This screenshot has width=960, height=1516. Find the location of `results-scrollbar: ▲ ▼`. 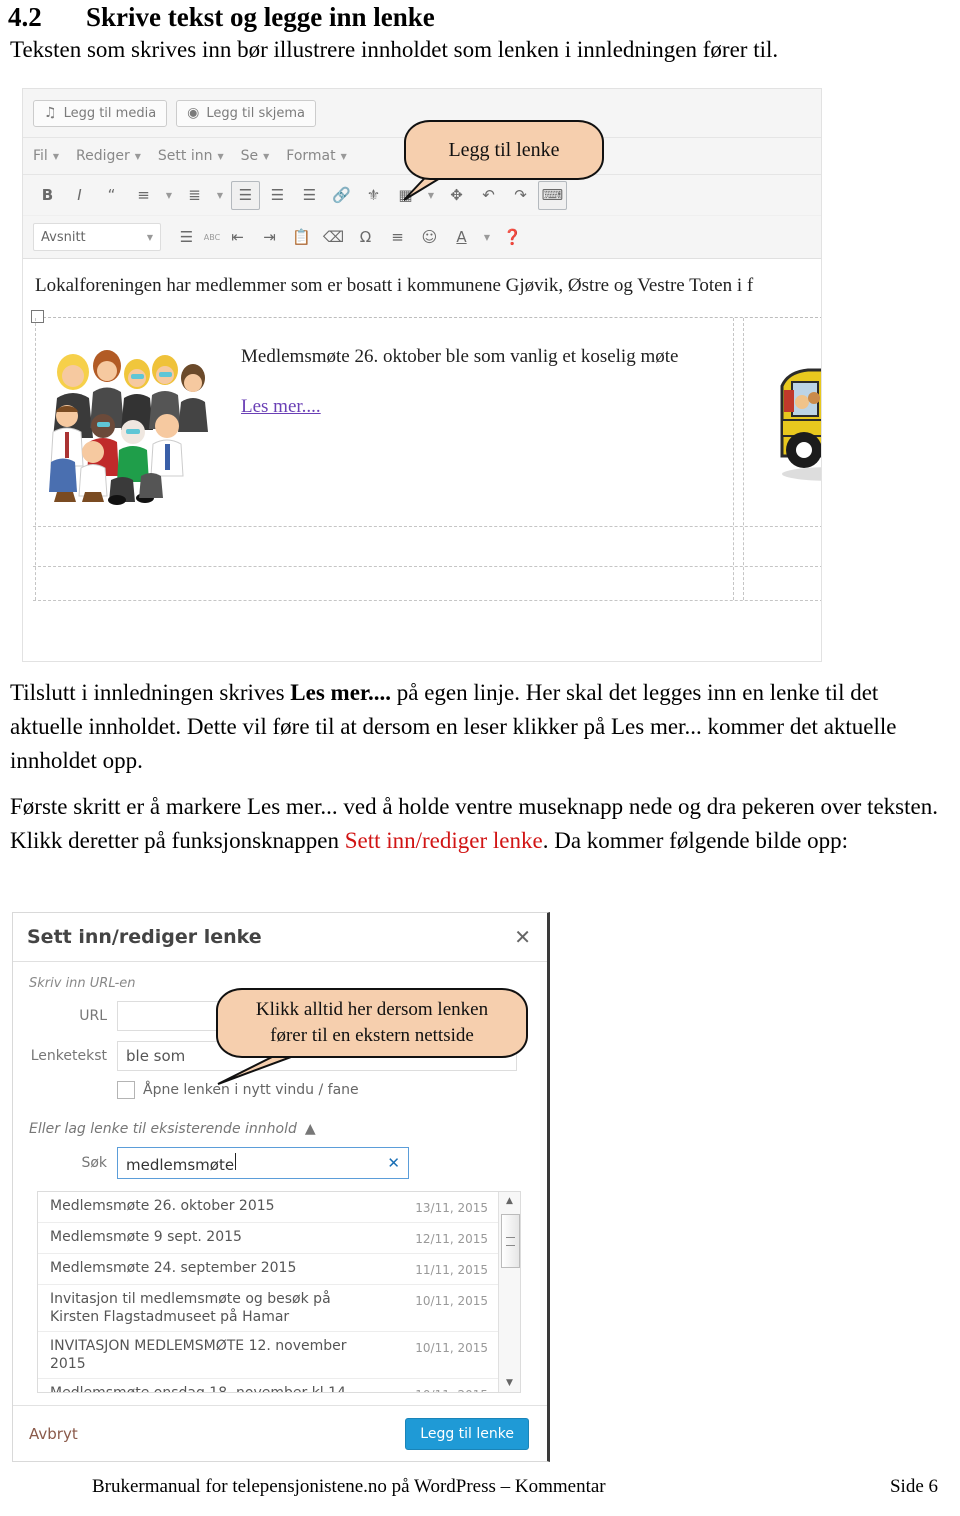

results-scrollbar: ▲ ▼ is located at coordinates (509, 1292).